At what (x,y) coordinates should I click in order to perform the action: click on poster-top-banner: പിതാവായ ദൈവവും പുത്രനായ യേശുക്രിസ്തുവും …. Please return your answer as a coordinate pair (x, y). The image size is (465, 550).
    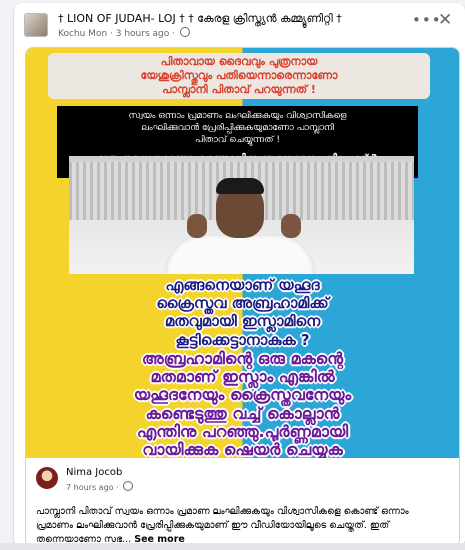
    Looking at the image, I should click on (239, 76).